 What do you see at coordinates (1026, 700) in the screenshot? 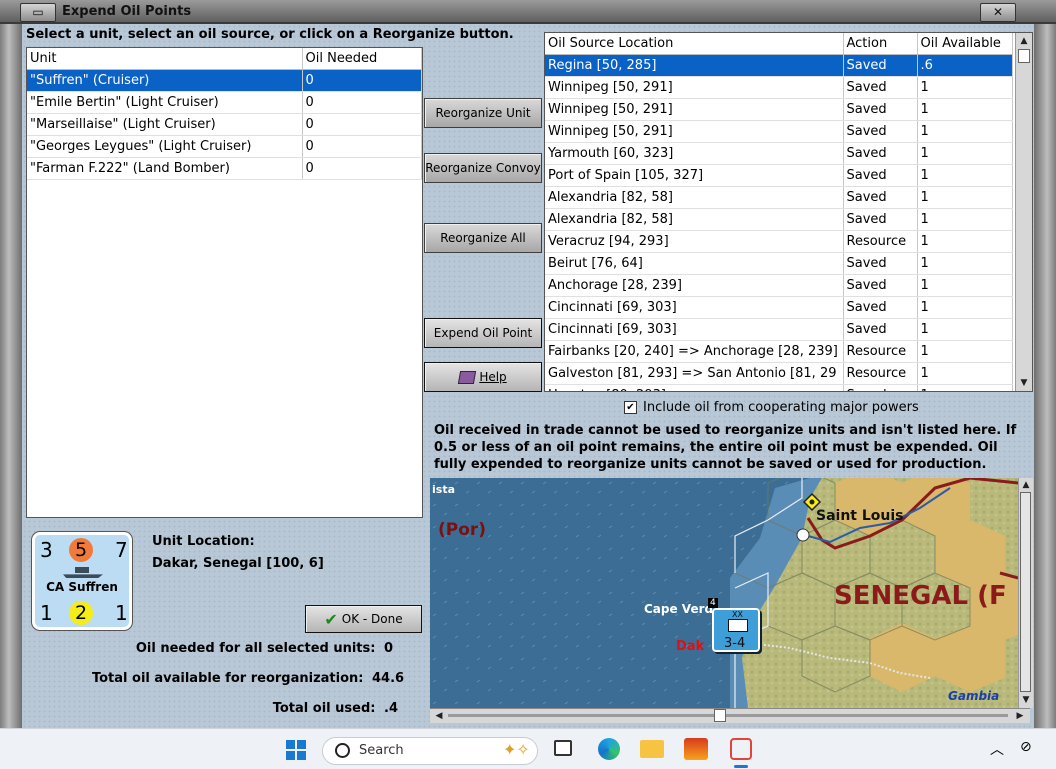
I see `map-scroll-down-icon: ▼` at bounding box center [1026, 700].